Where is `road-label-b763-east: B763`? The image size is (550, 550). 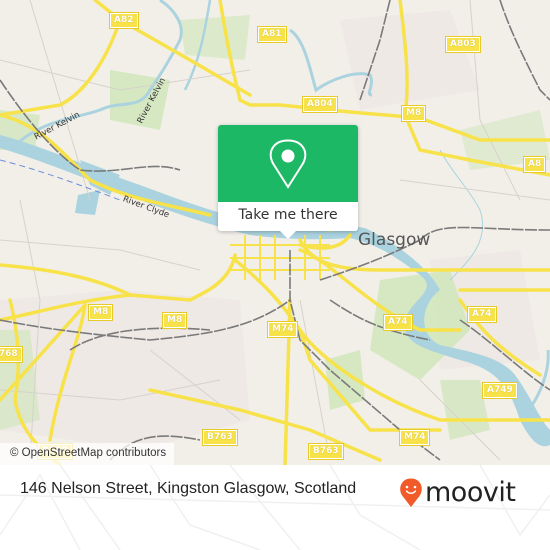
road-label-b763-east: B763 is located at coordinates (326, 451).